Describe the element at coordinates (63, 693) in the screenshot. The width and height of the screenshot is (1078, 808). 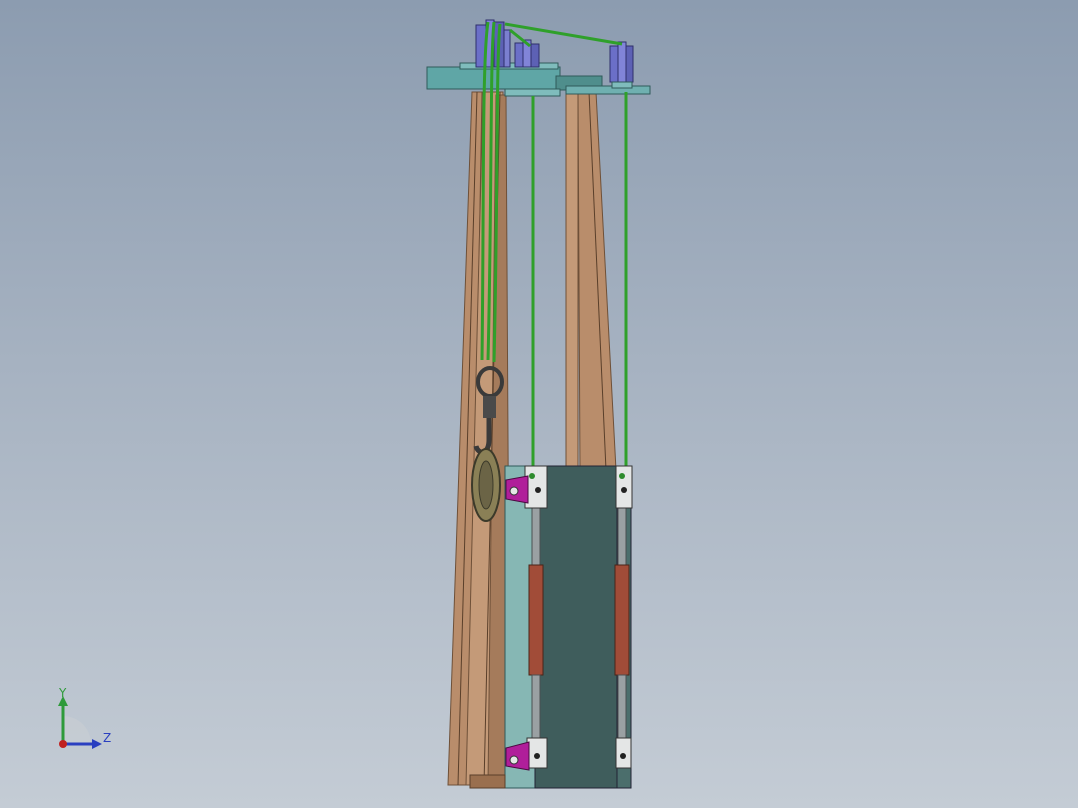
I see `triad-y-label: Y` at that location.